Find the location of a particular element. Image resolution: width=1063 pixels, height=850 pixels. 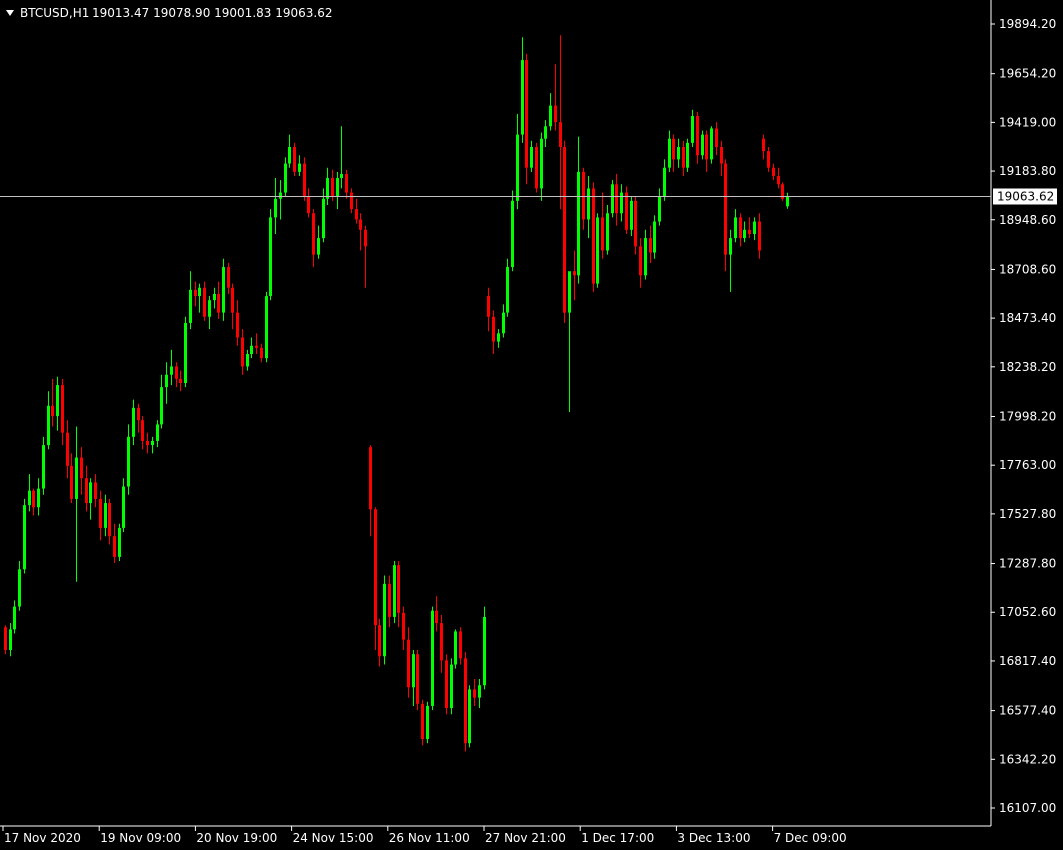

y-tick-label: 17998.20 is located at coordinates (1027, 416).